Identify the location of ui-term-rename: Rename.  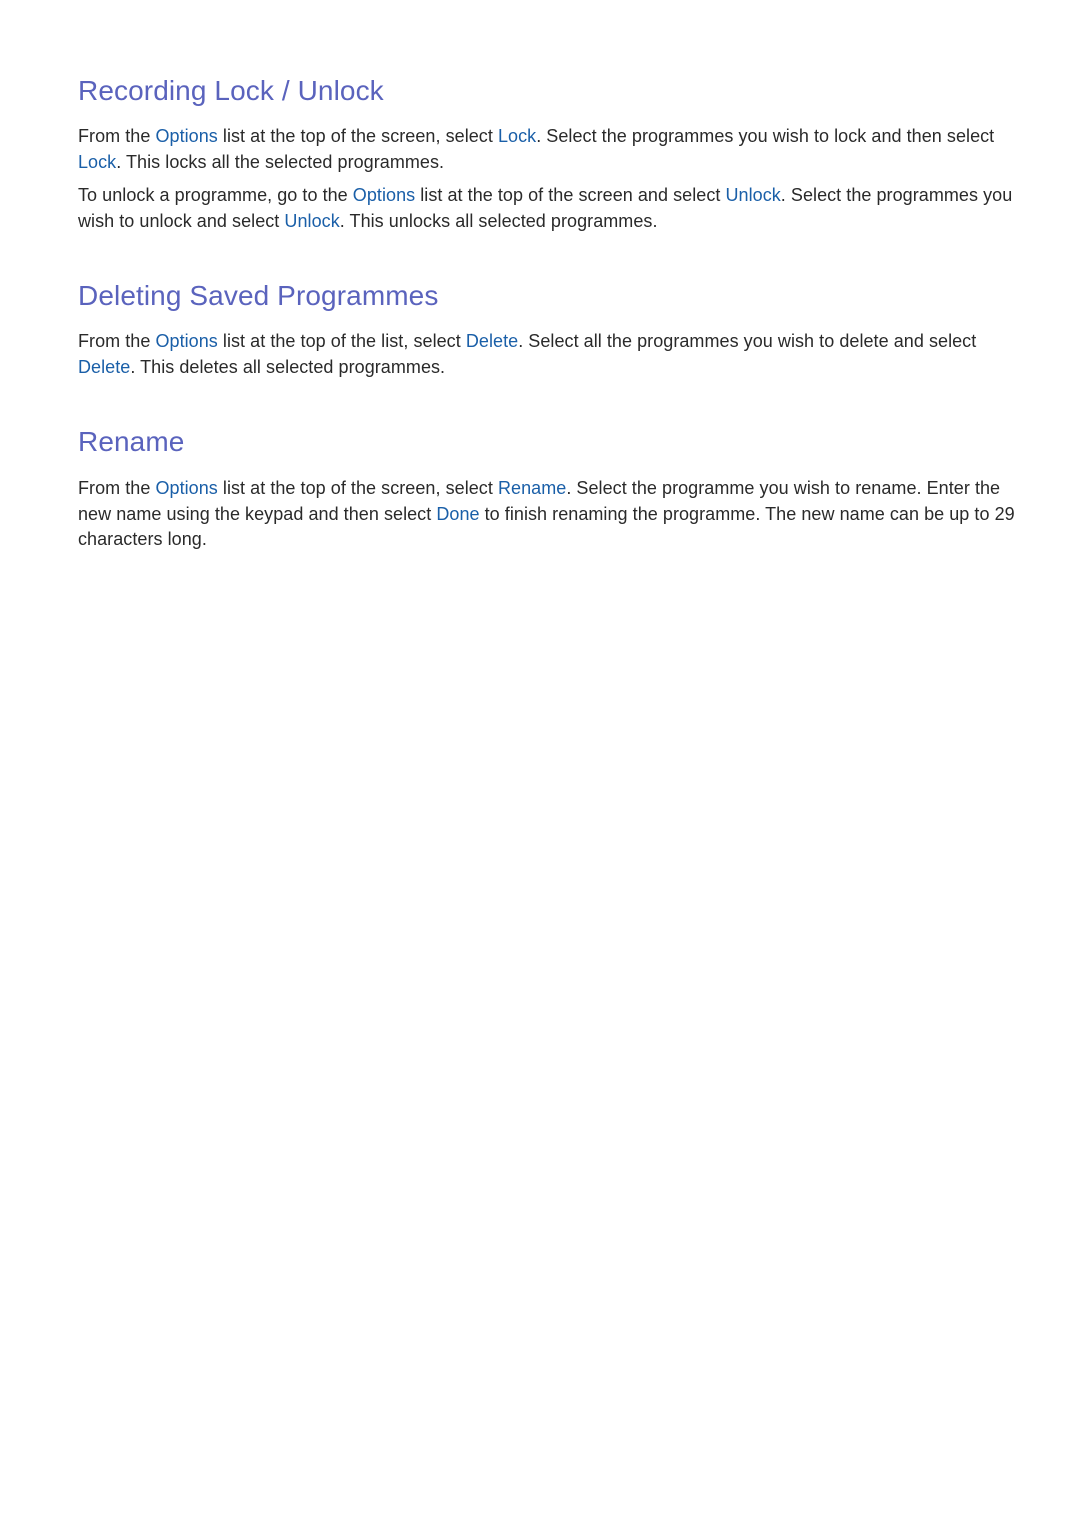
(532, 488).